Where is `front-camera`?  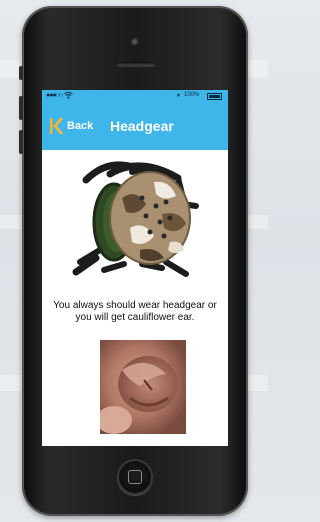
front-camera is located at coordinates (135, 42).